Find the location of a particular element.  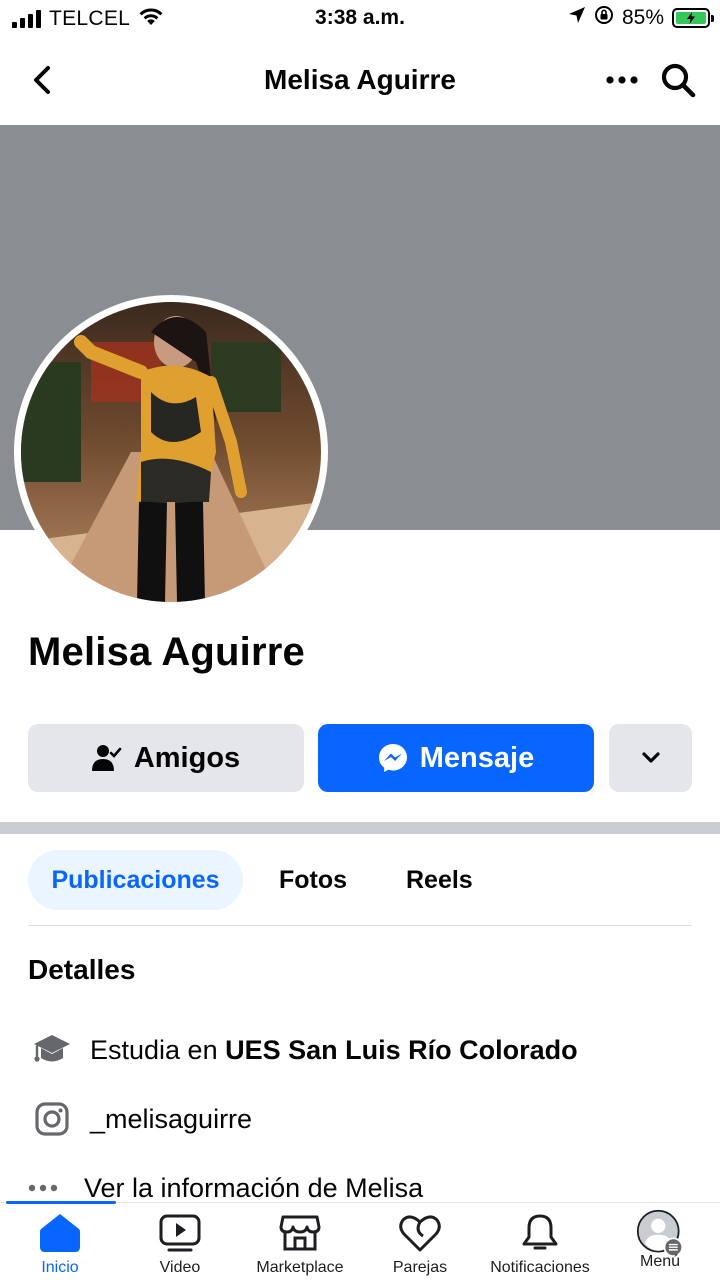

more-actions-button is located at coordinates (650, 758).